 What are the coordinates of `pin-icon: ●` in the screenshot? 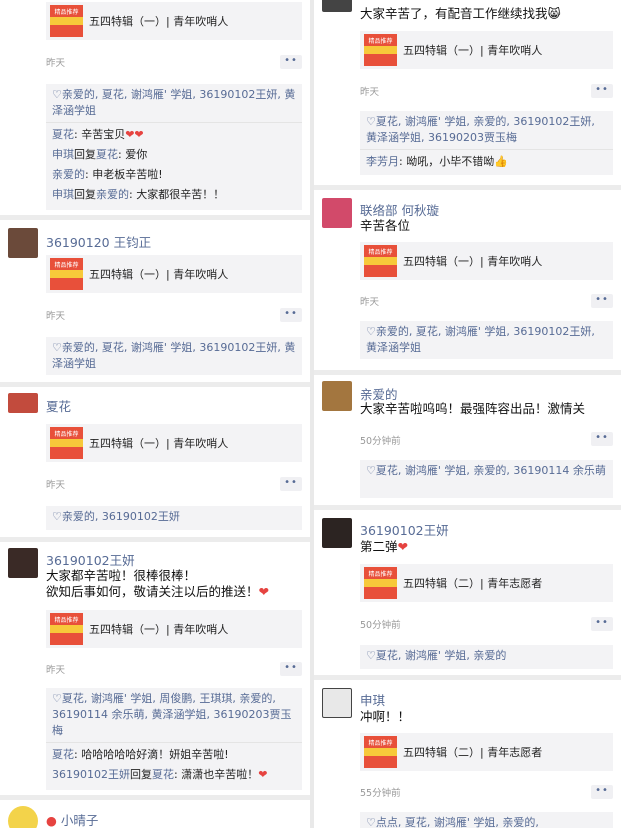 It's located at (51, 820).